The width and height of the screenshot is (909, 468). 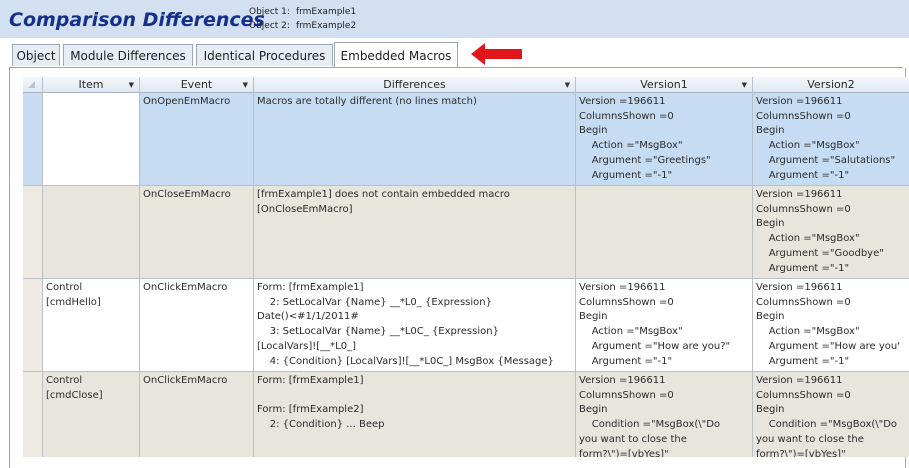 I want to click on column-header-version2-label: Version2, so click(x=831, y=84).